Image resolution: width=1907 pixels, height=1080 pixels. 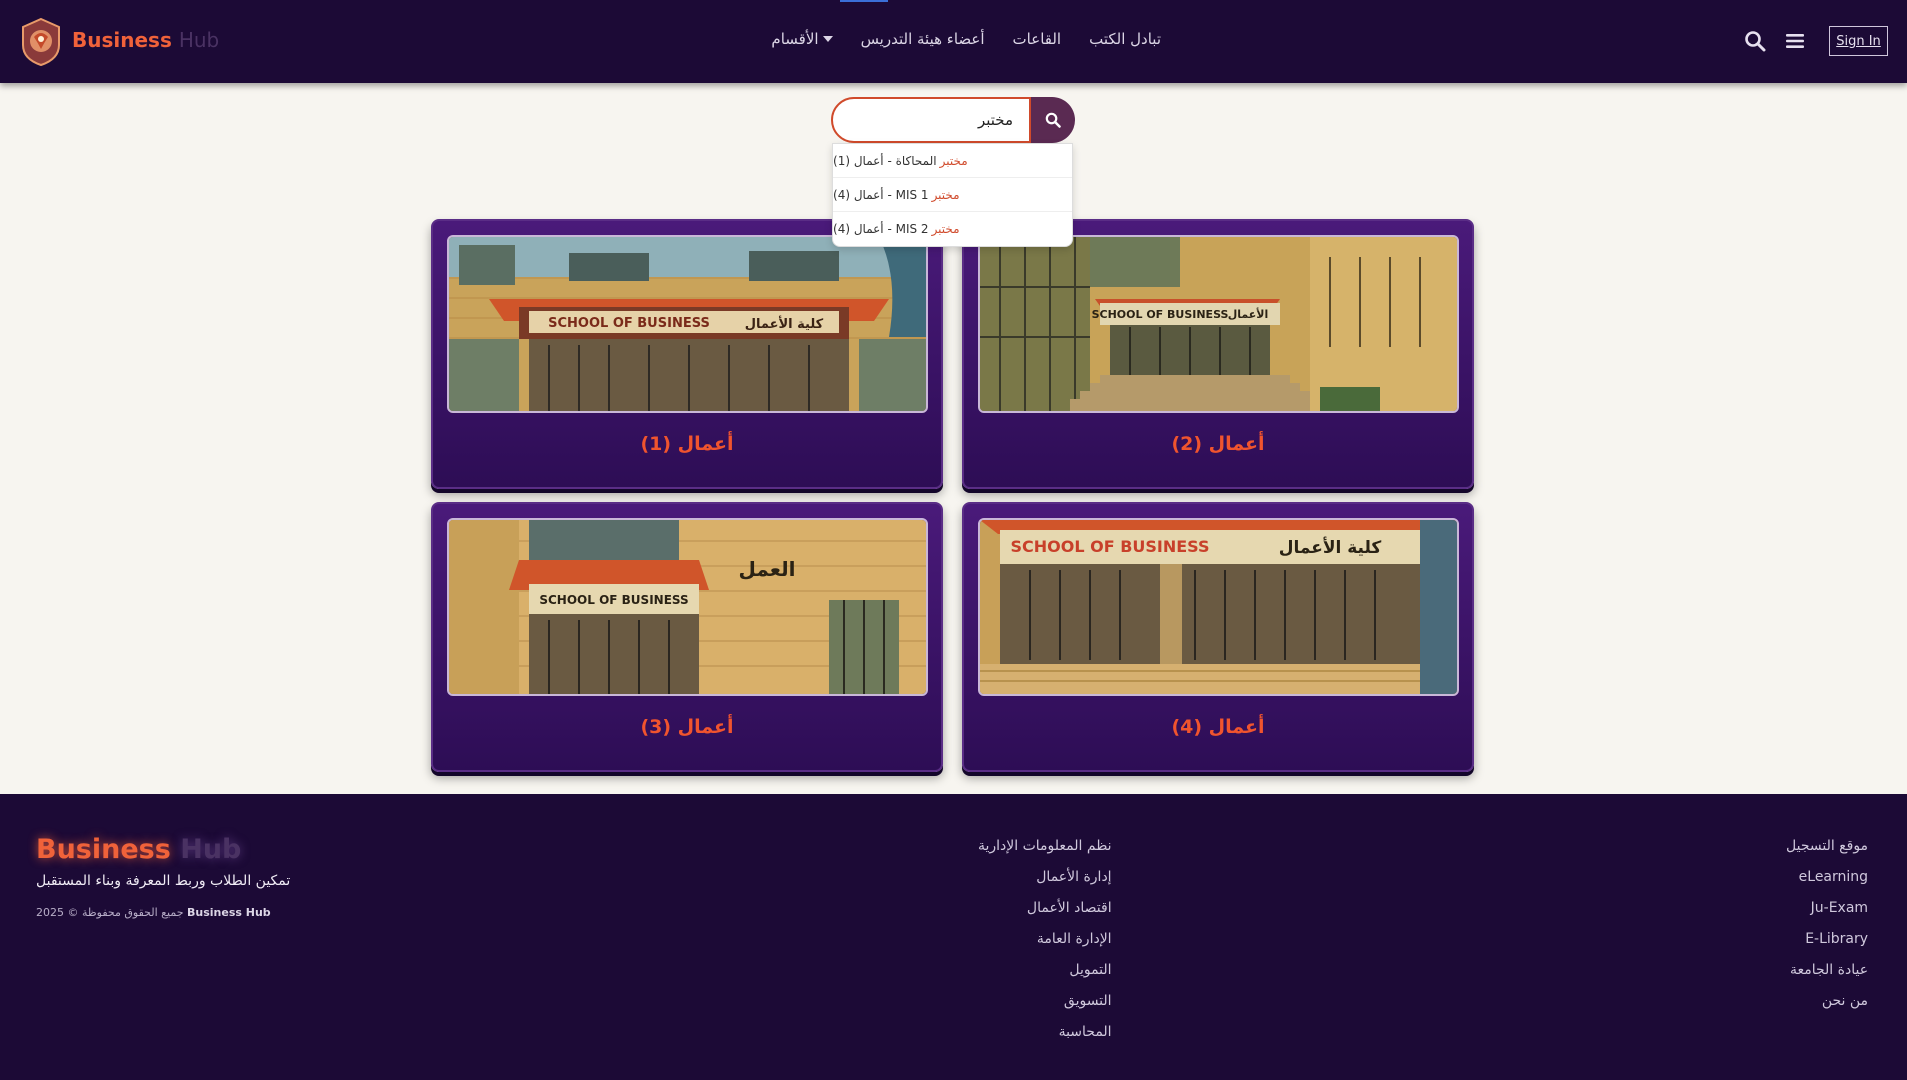 I want to click on suggestion-item: مختبر MIS 1 - أعمال (4), so click(x=952, y=195).